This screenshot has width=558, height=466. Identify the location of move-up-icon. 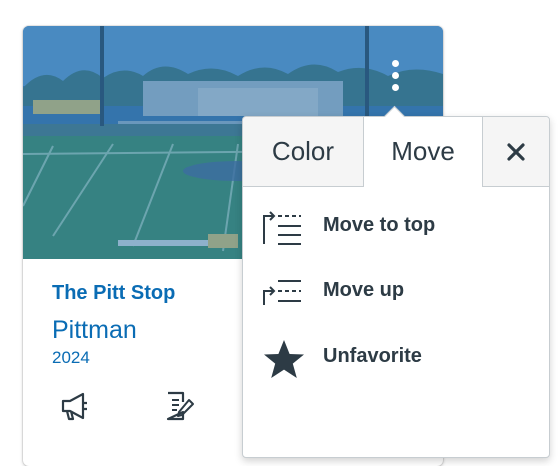
(282, 292).